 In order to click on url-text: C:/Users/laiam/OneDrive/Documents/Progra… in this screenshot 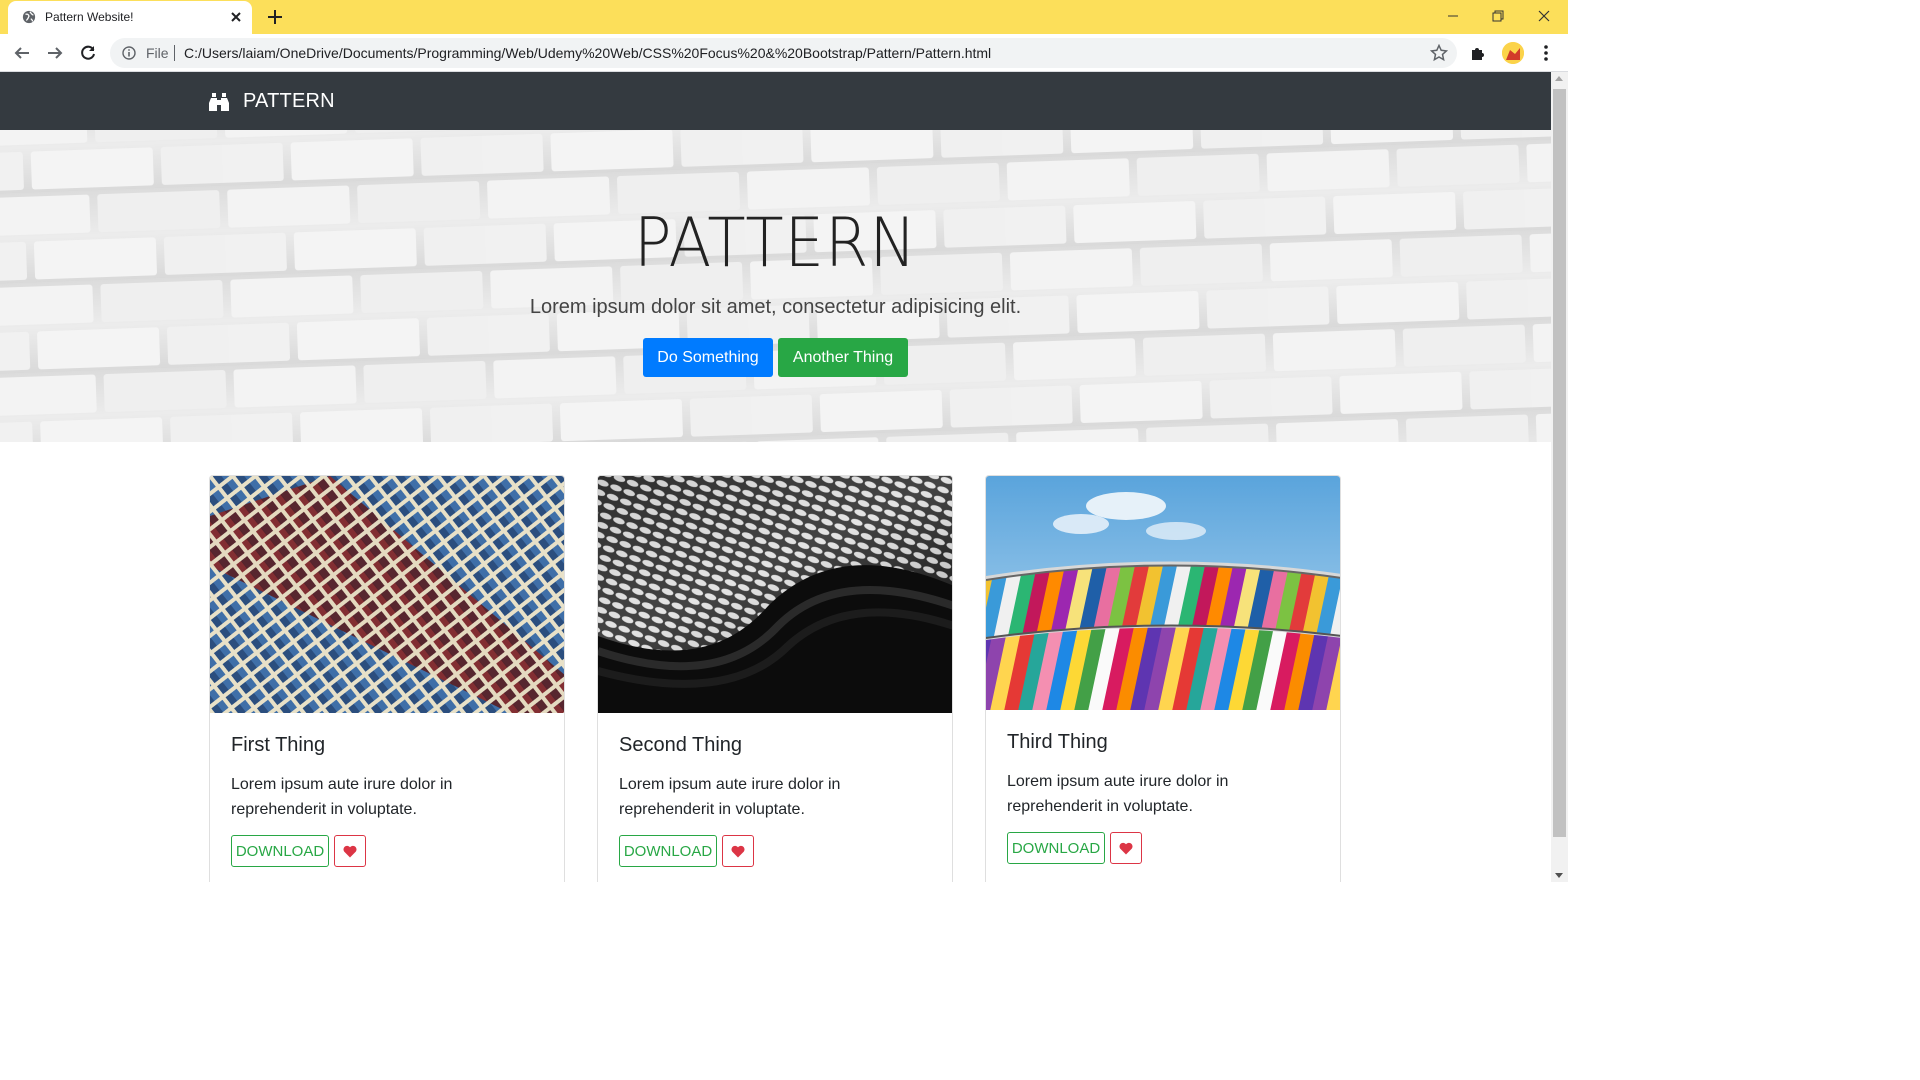, I will do `click(587, 53)`.